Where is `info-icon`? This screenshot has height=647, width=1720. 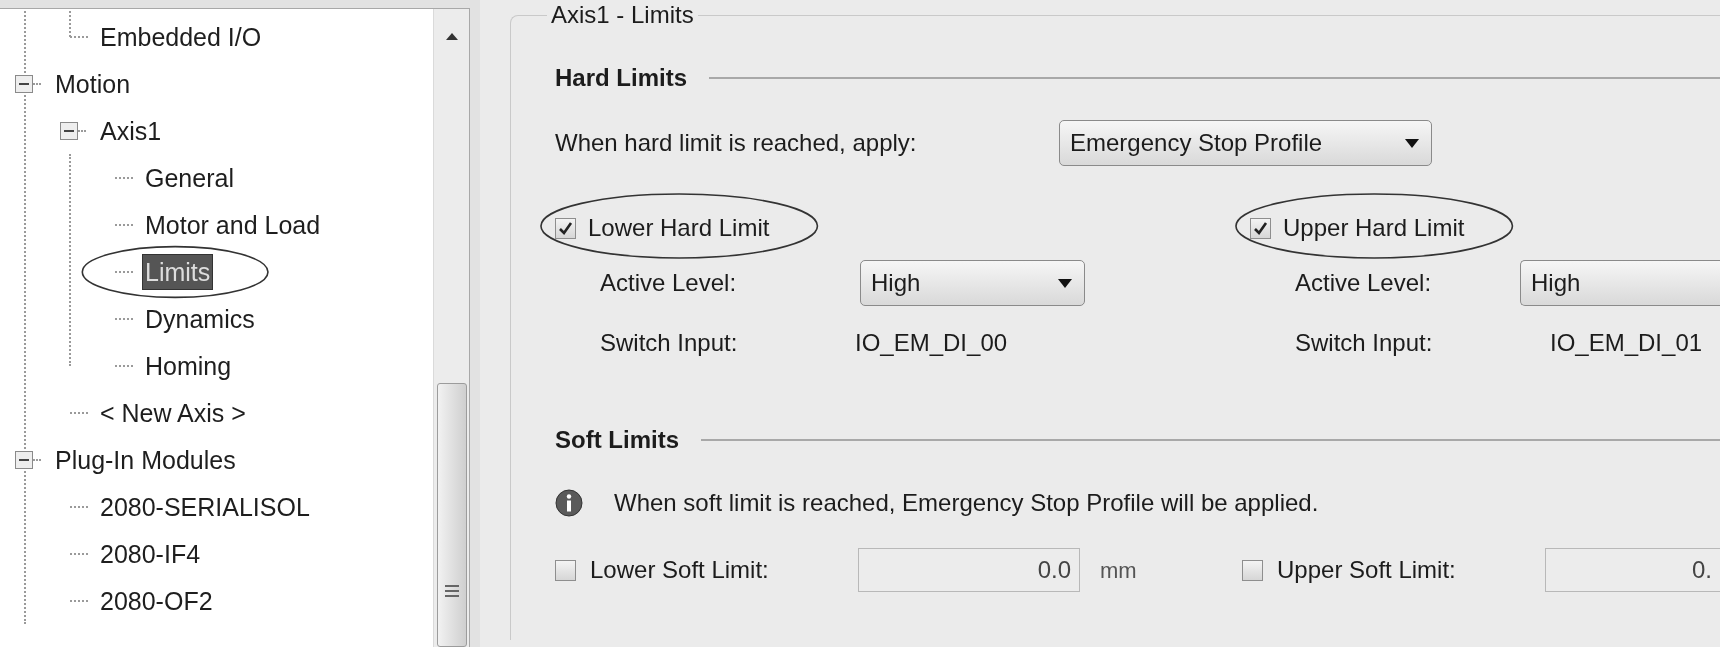 info-icon is located at coordinates (569, 503).